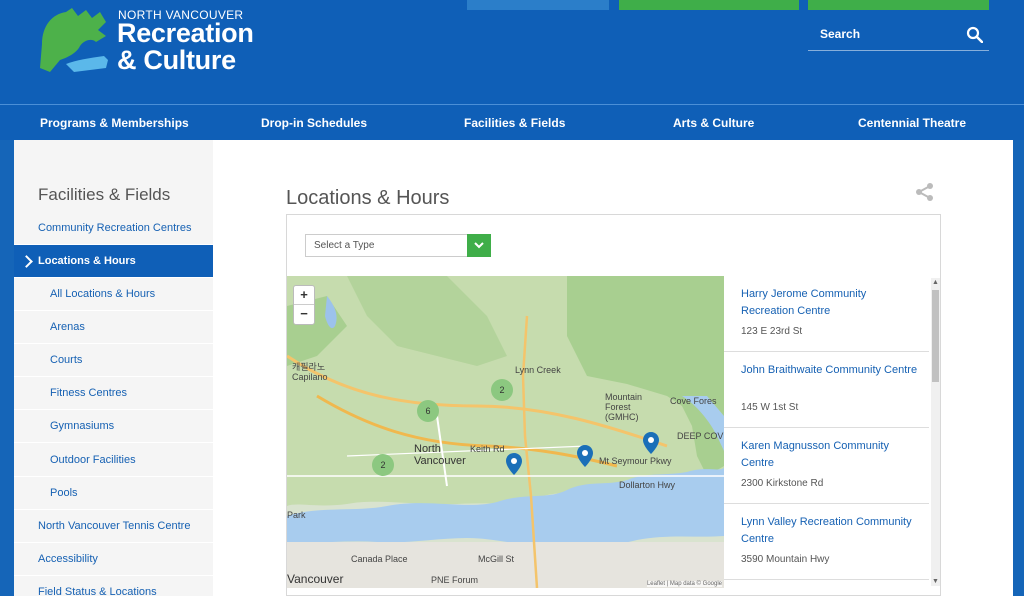 This screenshot has height=596, width=1024. What do you see at coordinates (831, 531) in the screenshot?
I see `location-name: Lynn Valley Recreation Community Centre` at bounding box center [831, 531].